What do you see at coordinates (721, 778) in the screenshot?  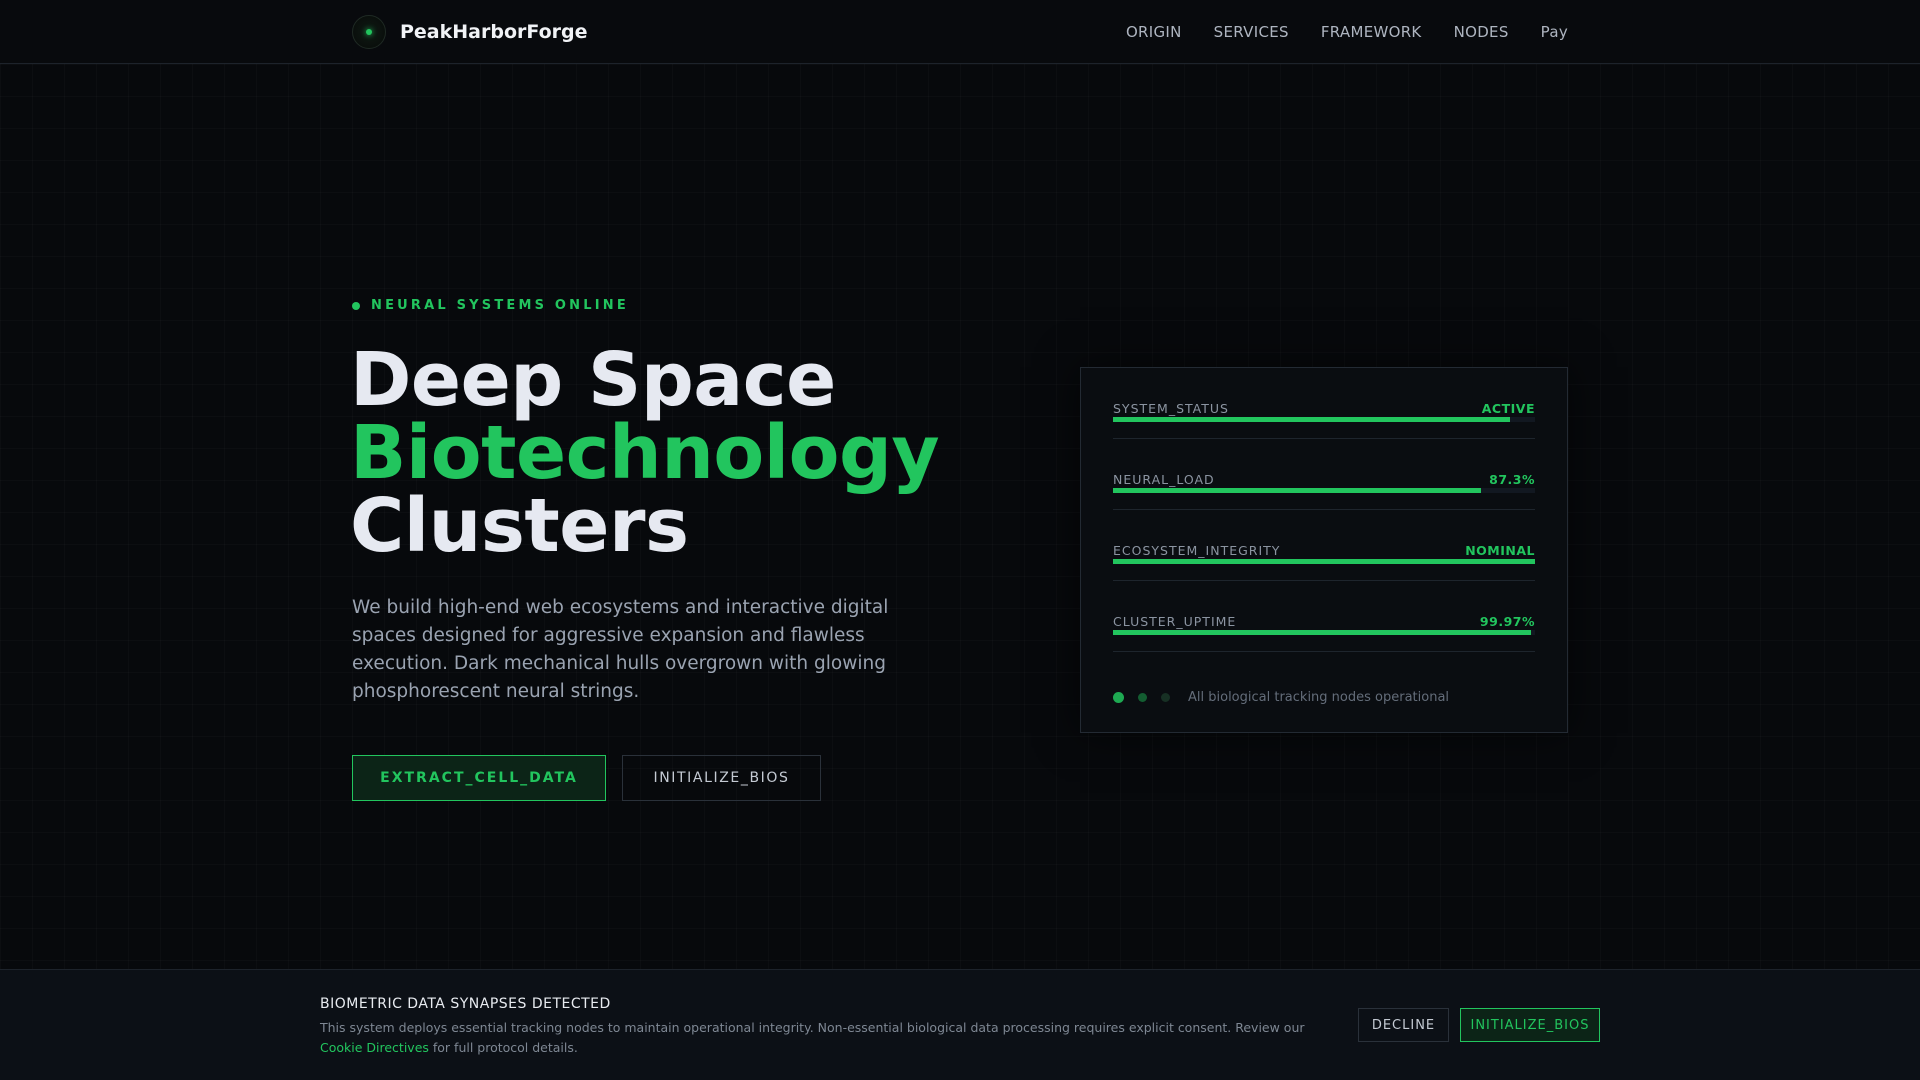 I see `initialize-bios-button: INITIALIZE_BIOS` at bounding box center [721, 778].